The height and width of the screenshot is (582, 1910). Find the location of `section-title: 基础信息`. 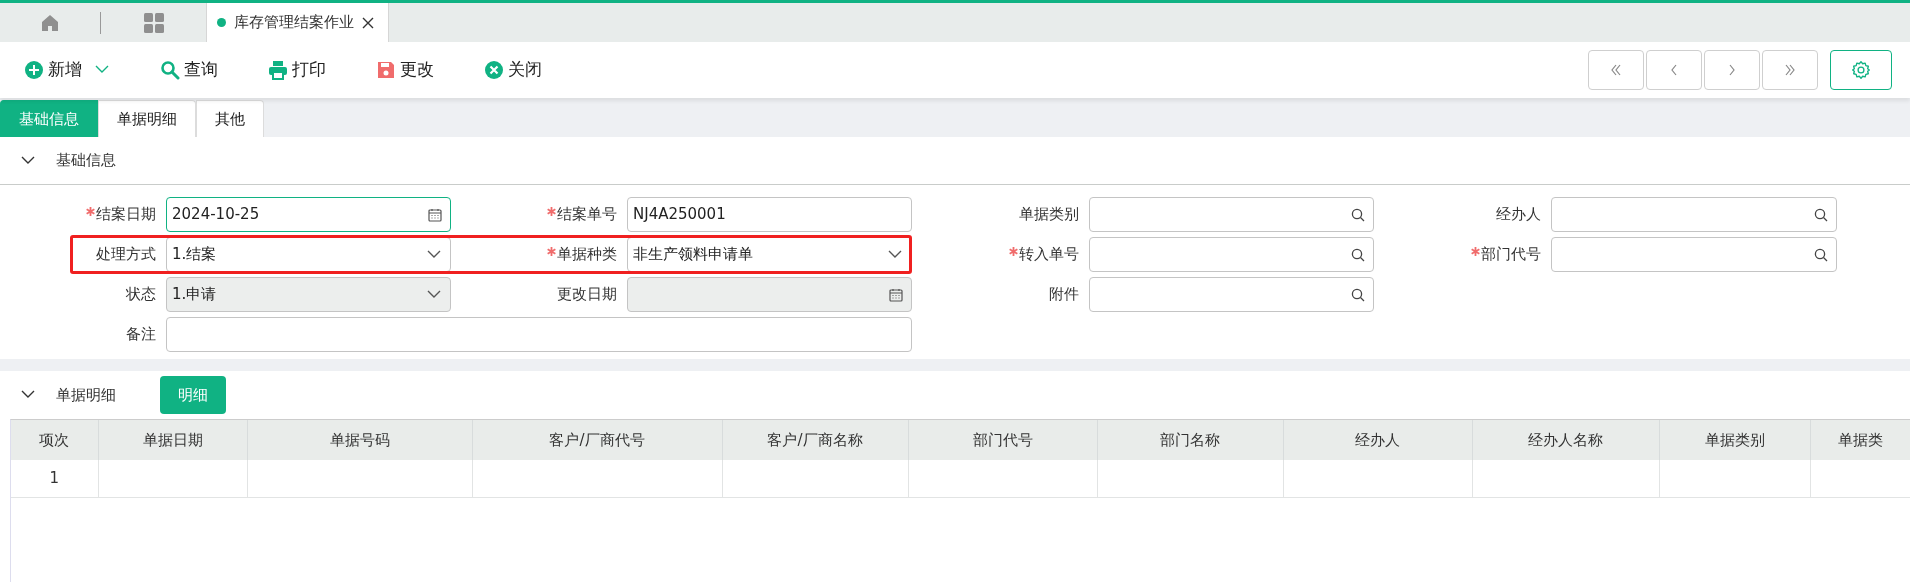

section-title: 基础信息 is located at coordinates (86, 161).